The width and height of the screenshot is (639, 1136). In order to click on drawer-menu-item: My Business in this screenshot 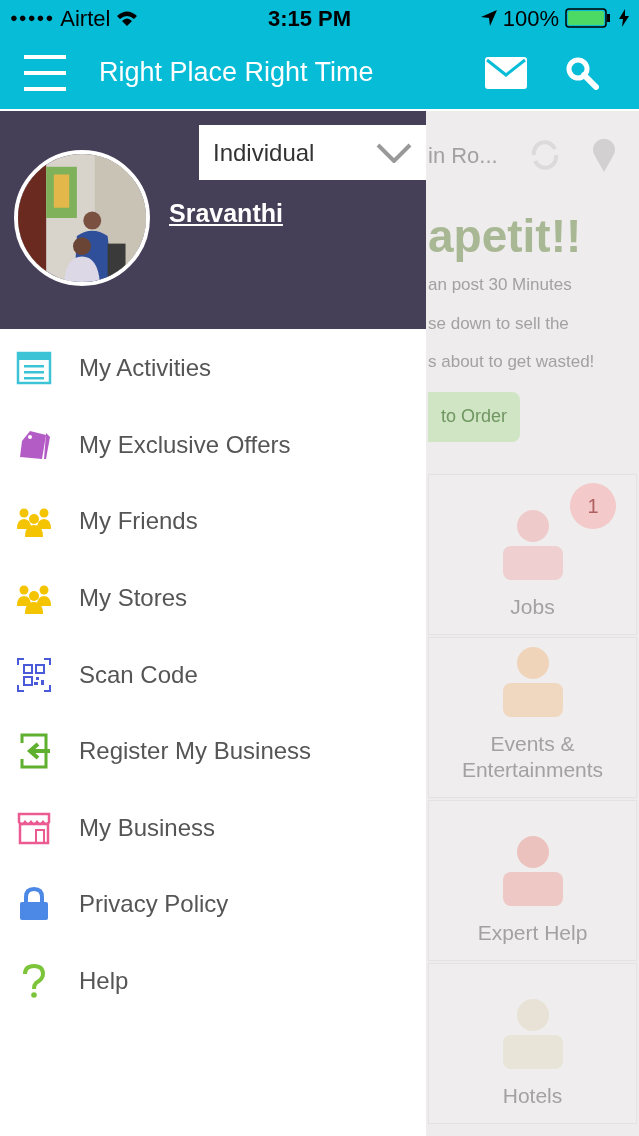, I will do `click(213, 828)`.